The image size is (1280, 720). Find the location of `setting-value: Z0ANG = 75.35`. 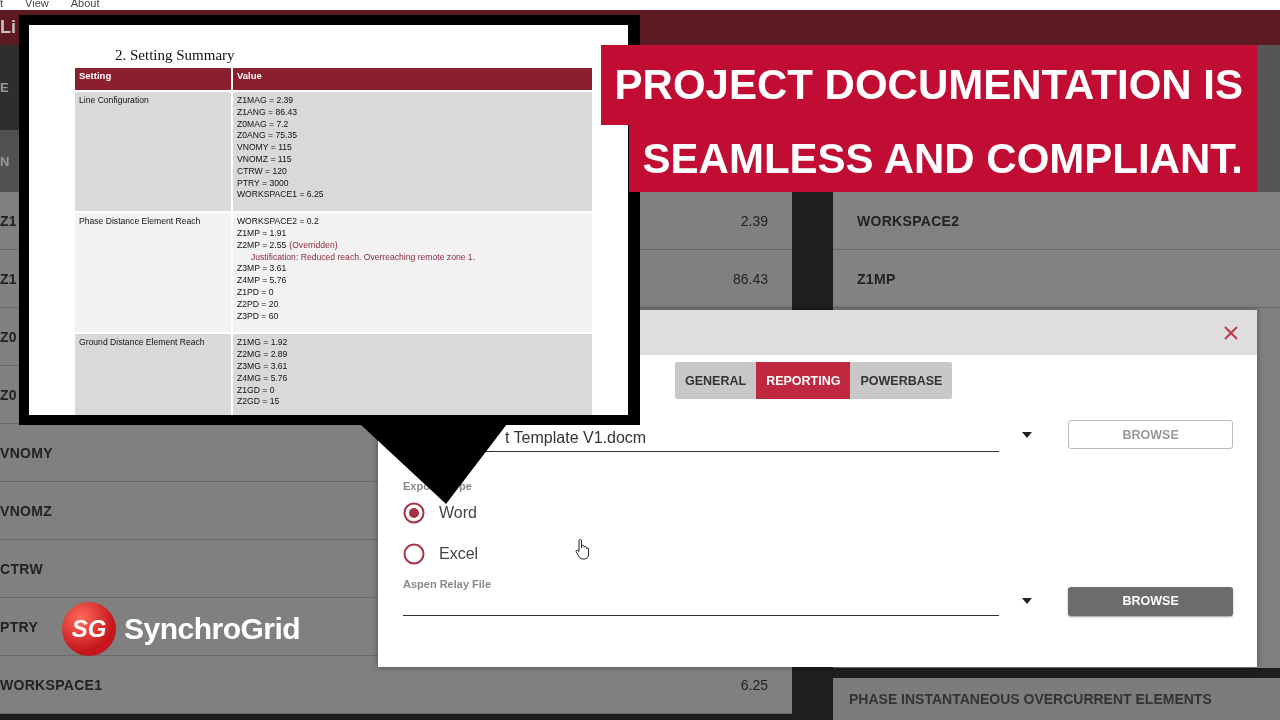

setting-value: Z0ANG = 75.35 is located at coordinates (267, 135).